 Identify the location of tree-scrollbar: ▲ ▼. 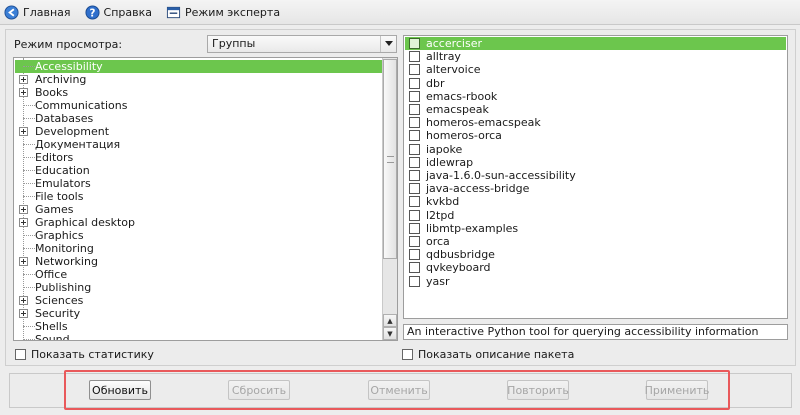
(389, 199).